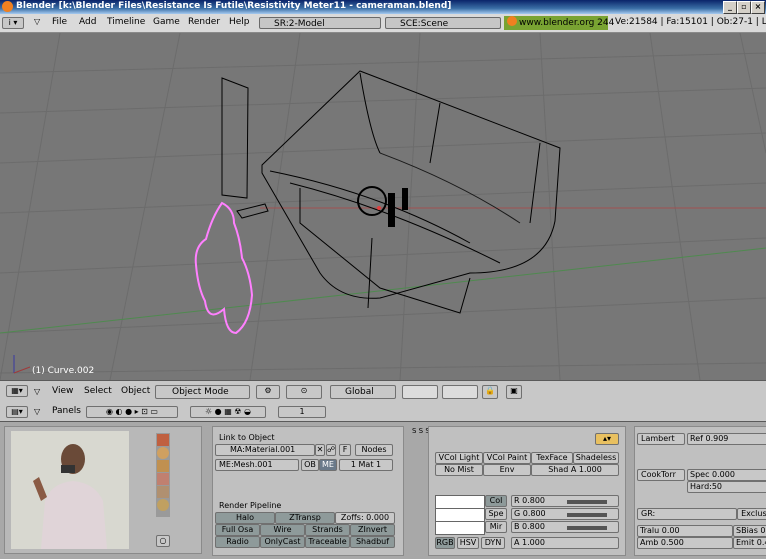 This screenshot has height=559, width=766. What do you see at coordinates (468, 543) in the screenshot?
I see `hsv-mode-button: HSV` at bounding box center [468, 543].